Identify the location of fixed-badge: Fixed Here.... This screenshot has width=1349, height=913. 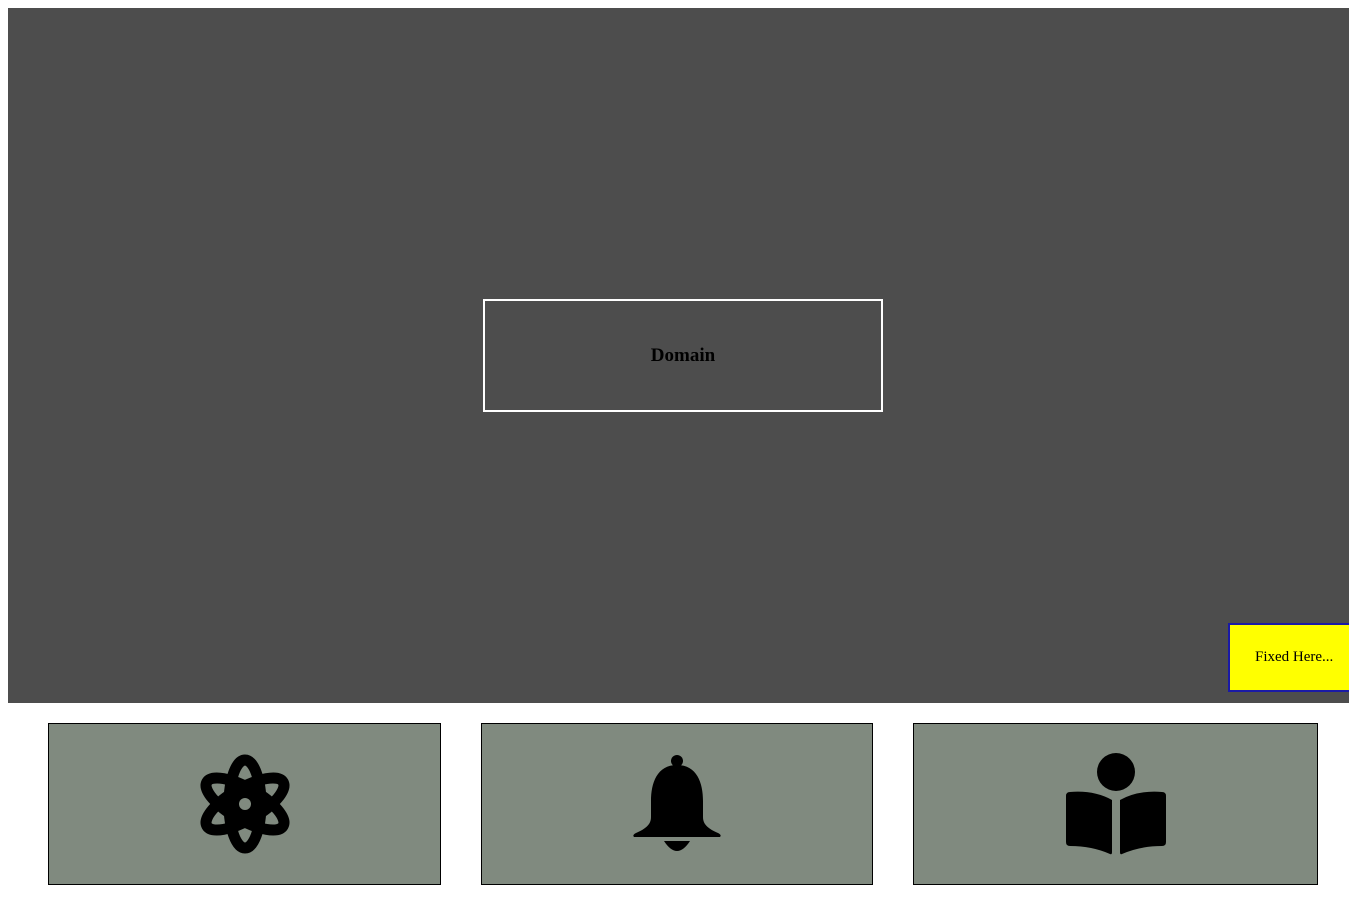
(1288, 657).